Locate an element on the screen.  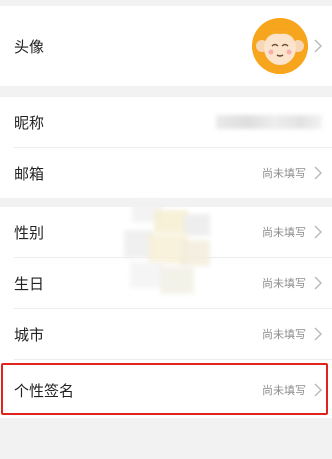
monkey-avatar-icon is located at coordinates (280, 46).